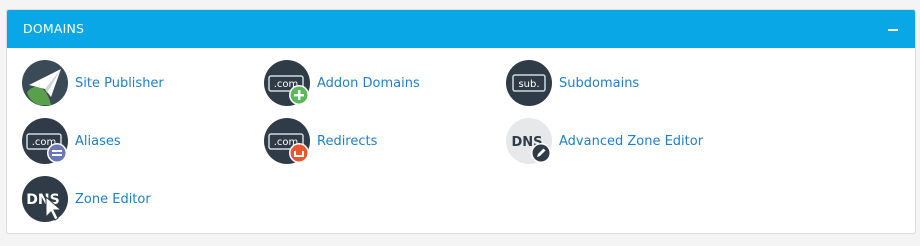 Image resolution: width=920 pixels, height=246 pixels. What do you see at coordinates (599, 83) in the screenshot?
I see `item-label: Subdomains` at bounding box center [599, 83].